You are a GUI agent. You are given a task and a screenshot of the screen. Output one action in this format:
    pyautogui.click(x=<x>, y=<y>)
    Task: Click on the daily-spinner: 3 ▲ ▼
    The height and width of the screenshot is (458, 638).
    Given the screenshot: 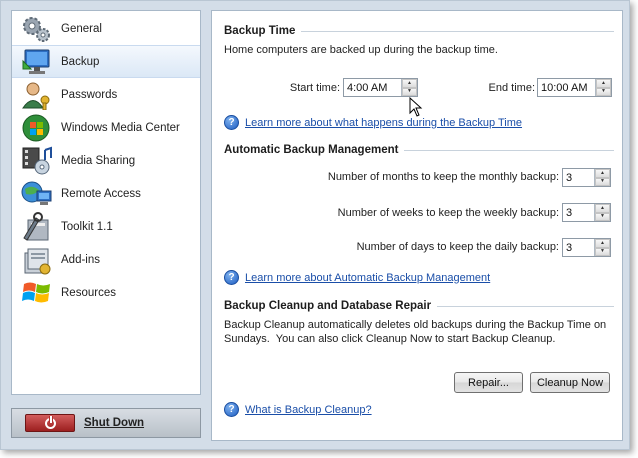 What is the action you would take?
    pyautogui.click(x=586, y=247)
    